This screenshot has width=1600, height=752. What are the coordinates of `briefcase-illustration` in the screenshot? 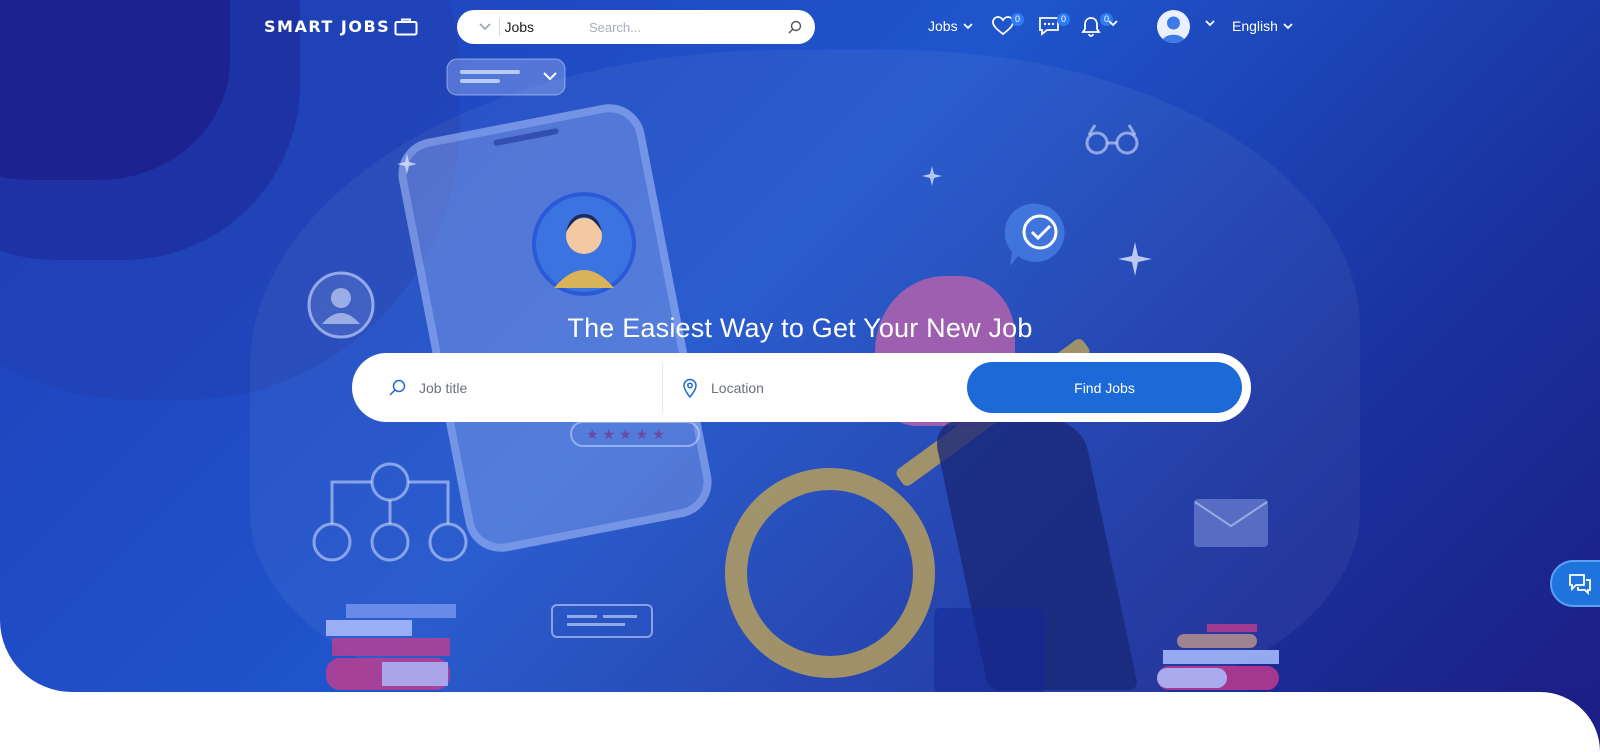 It's located at (990, 650).